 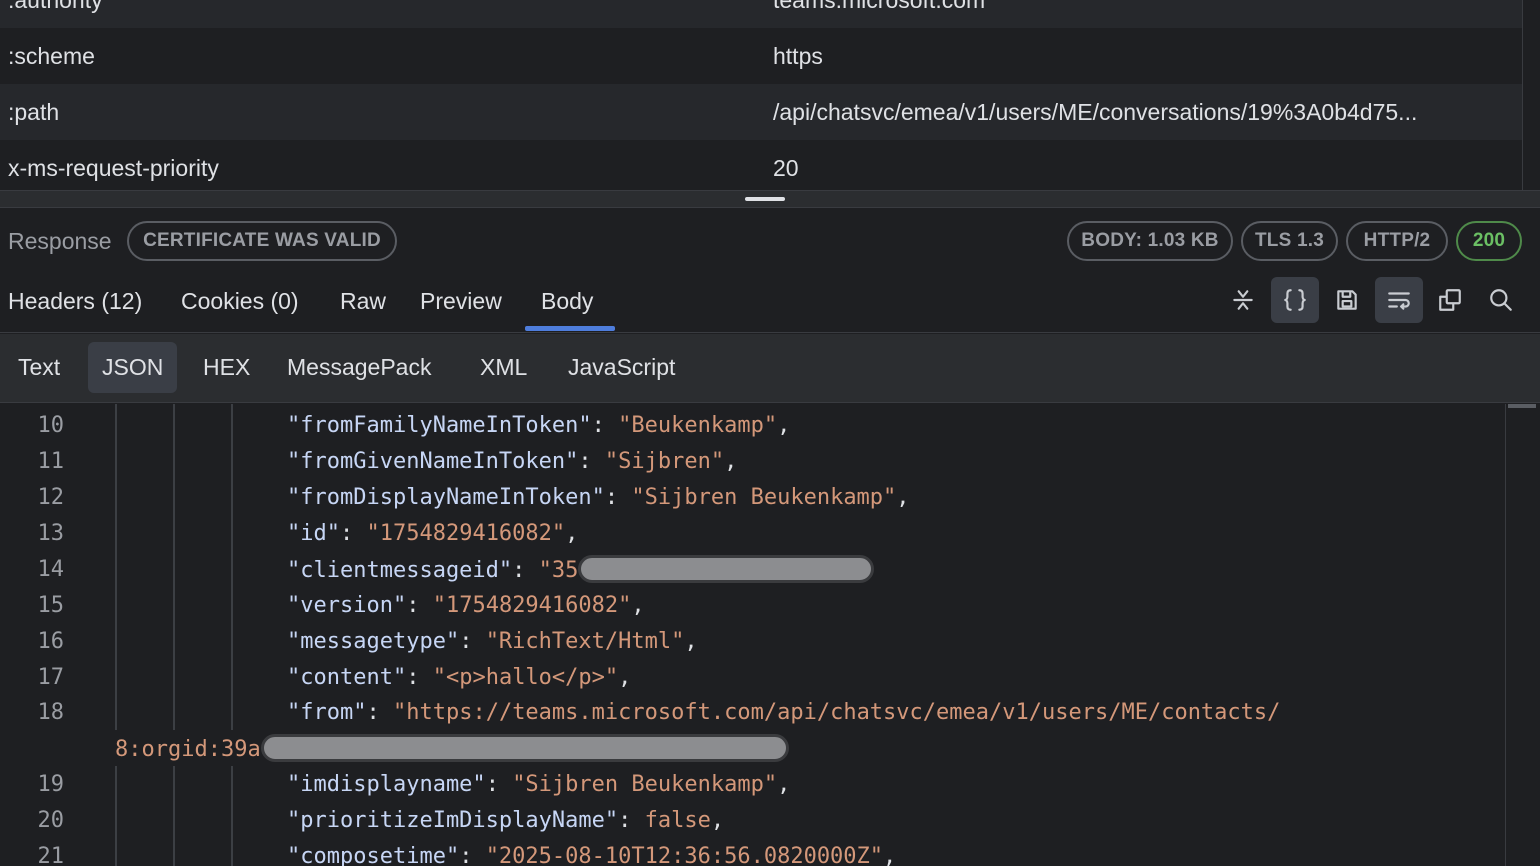 I want to click on line-number: 11, so click(x=51, y=461).